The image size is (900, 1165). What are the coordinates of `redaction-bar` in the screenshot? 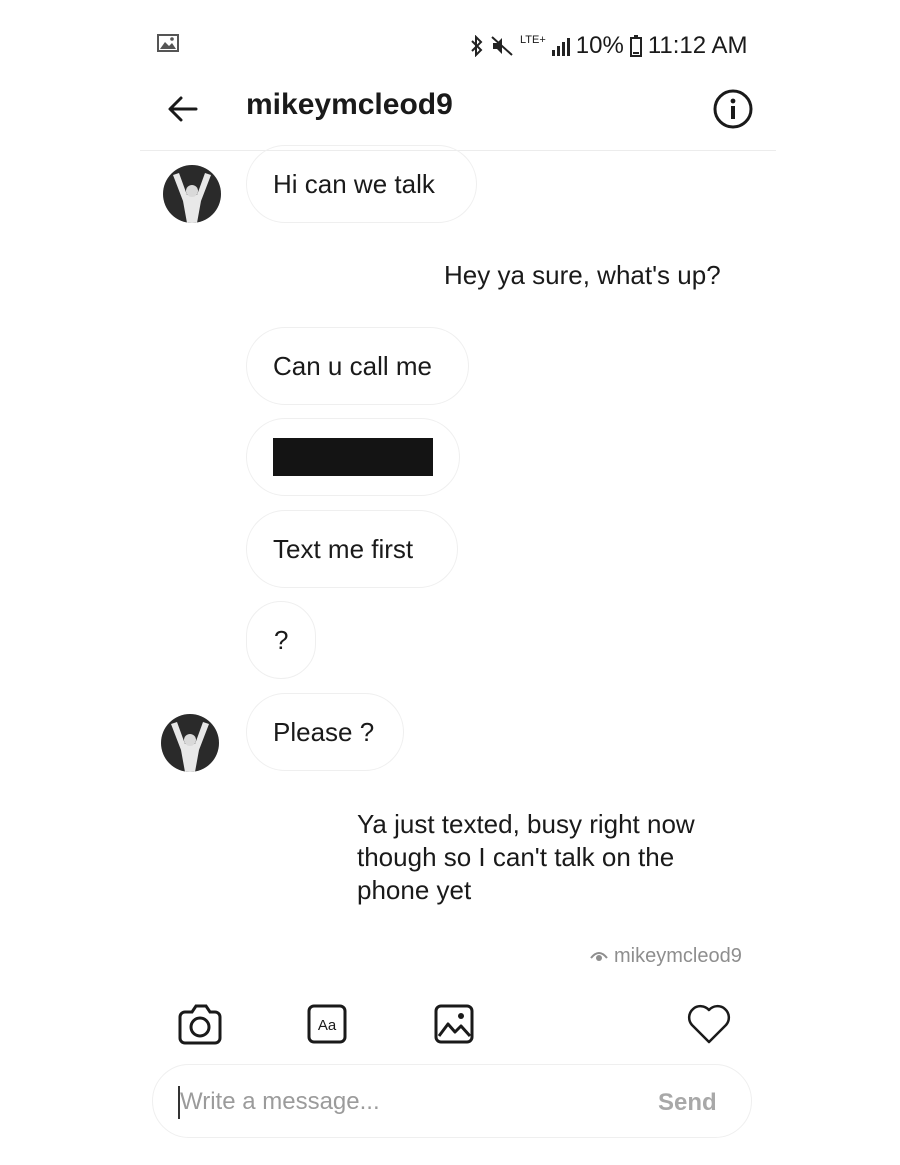 It's located at (353, 457).